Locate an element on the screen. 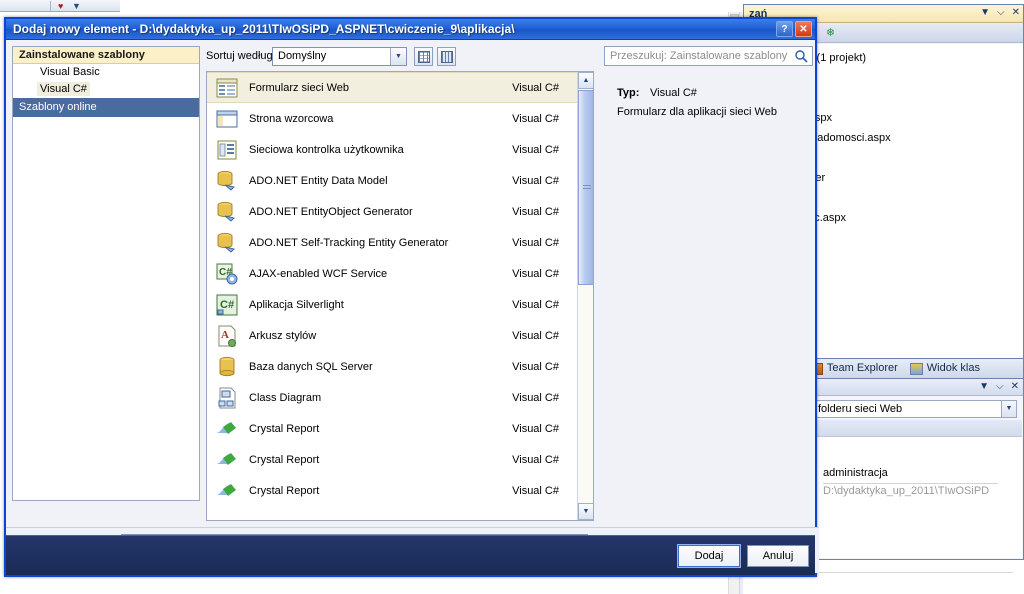 This screenshot has height=594, width=1024. solution-explorer-title-buttons: ▼ ⌵ ✕ is located at coordinates (1000, 13).